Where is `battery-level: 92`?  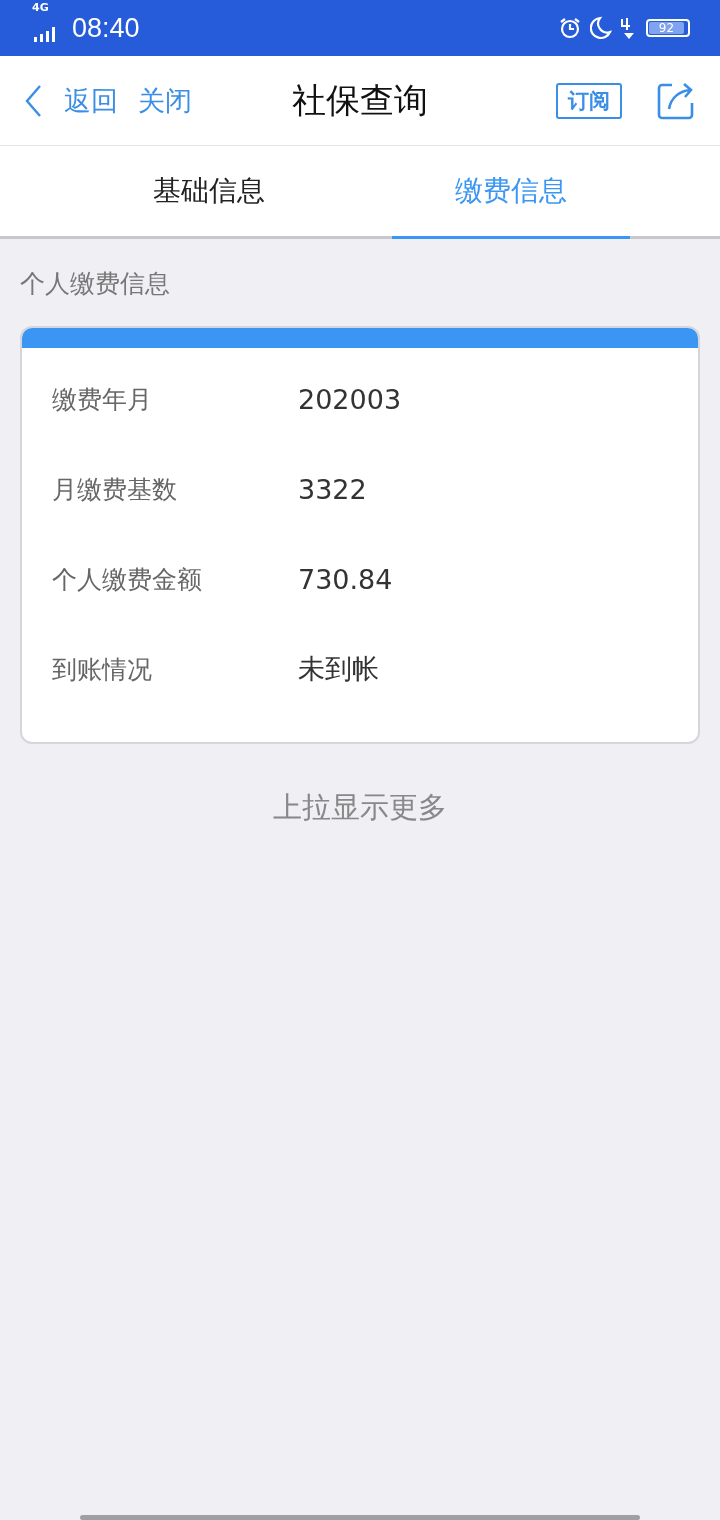
battery-level: 92 is located at coordinates (666, 28).